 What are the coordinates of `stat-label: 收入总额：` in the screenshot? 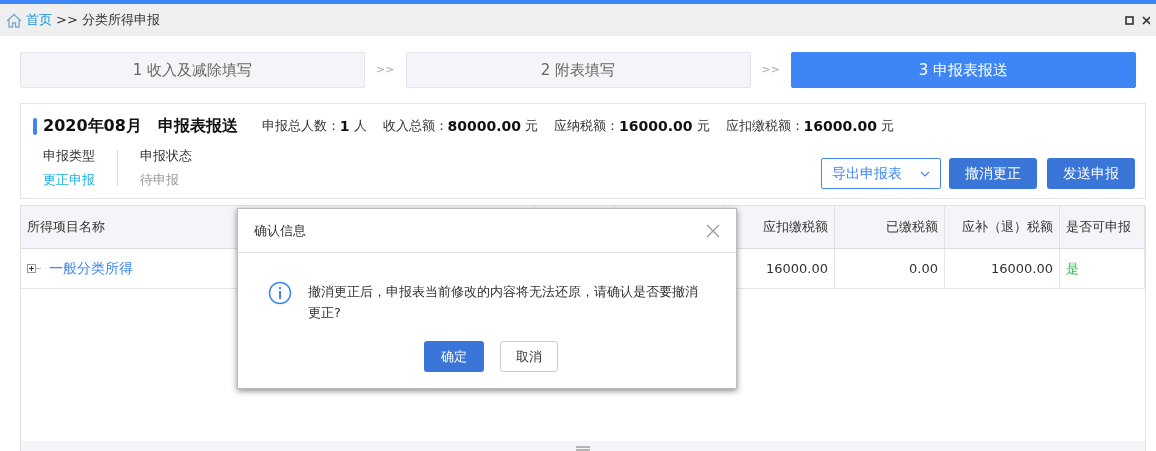 It's located at (415, 126).